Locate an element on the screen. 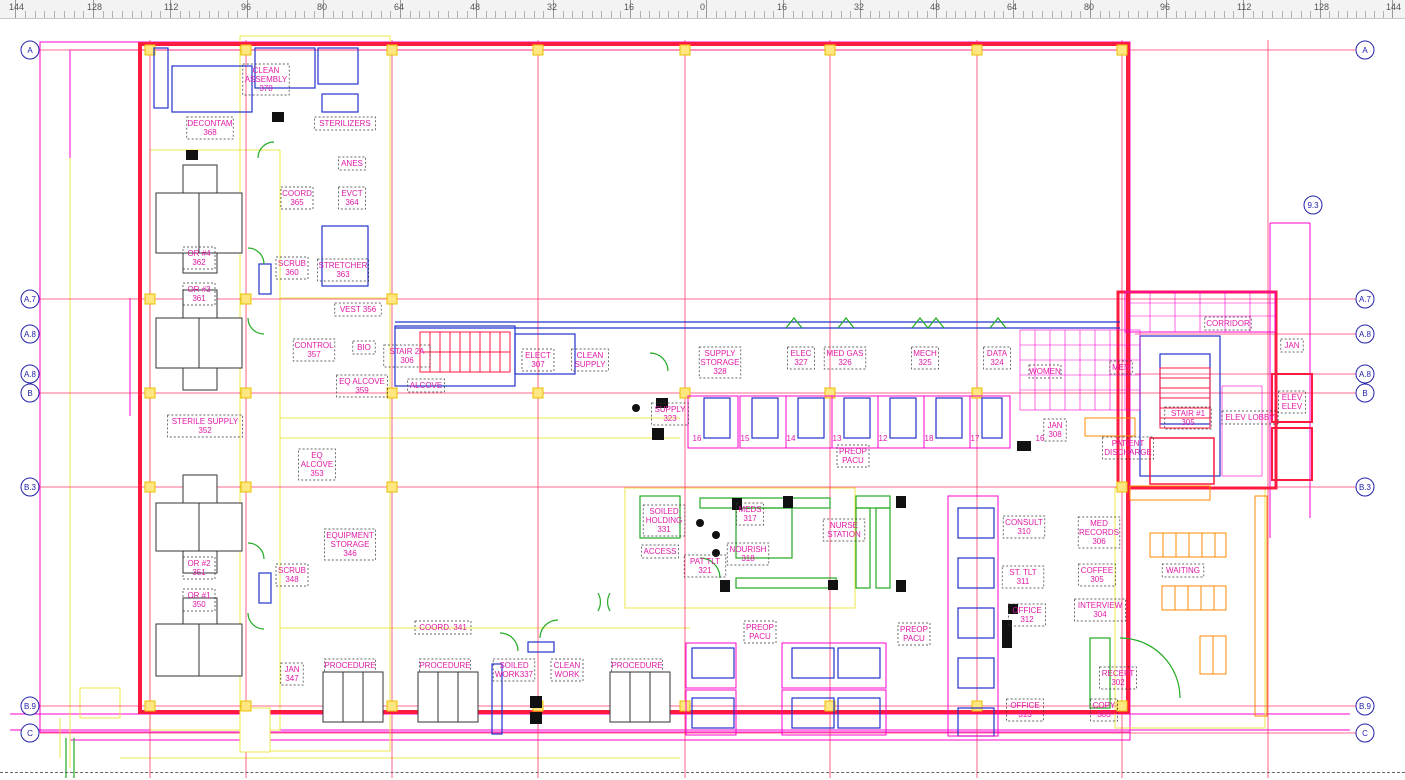  room-precop-pacu-top: PREOPPACU is located at coordinates (853, 456).